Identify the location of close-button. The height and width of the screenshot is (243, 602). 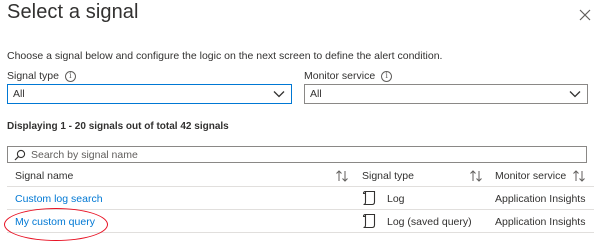
(585, 15).